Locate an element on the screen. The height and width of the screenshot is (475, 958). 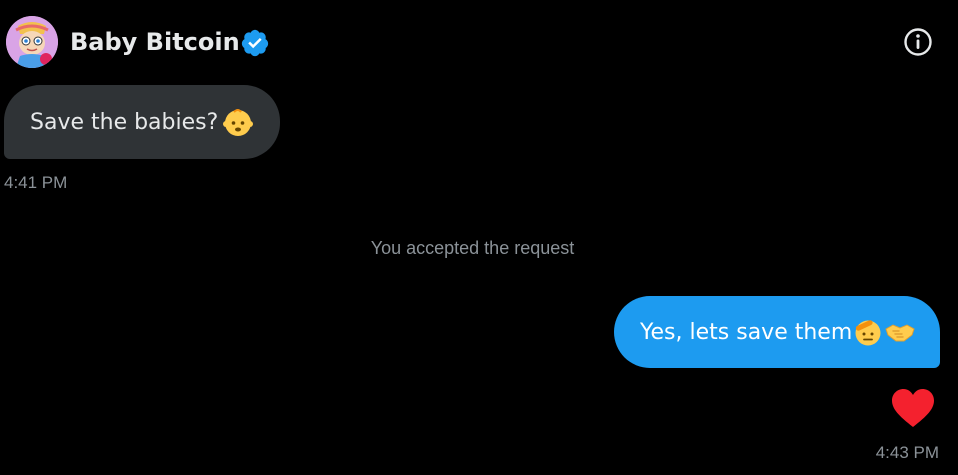
info-icon is located at coordinates (918, 42).